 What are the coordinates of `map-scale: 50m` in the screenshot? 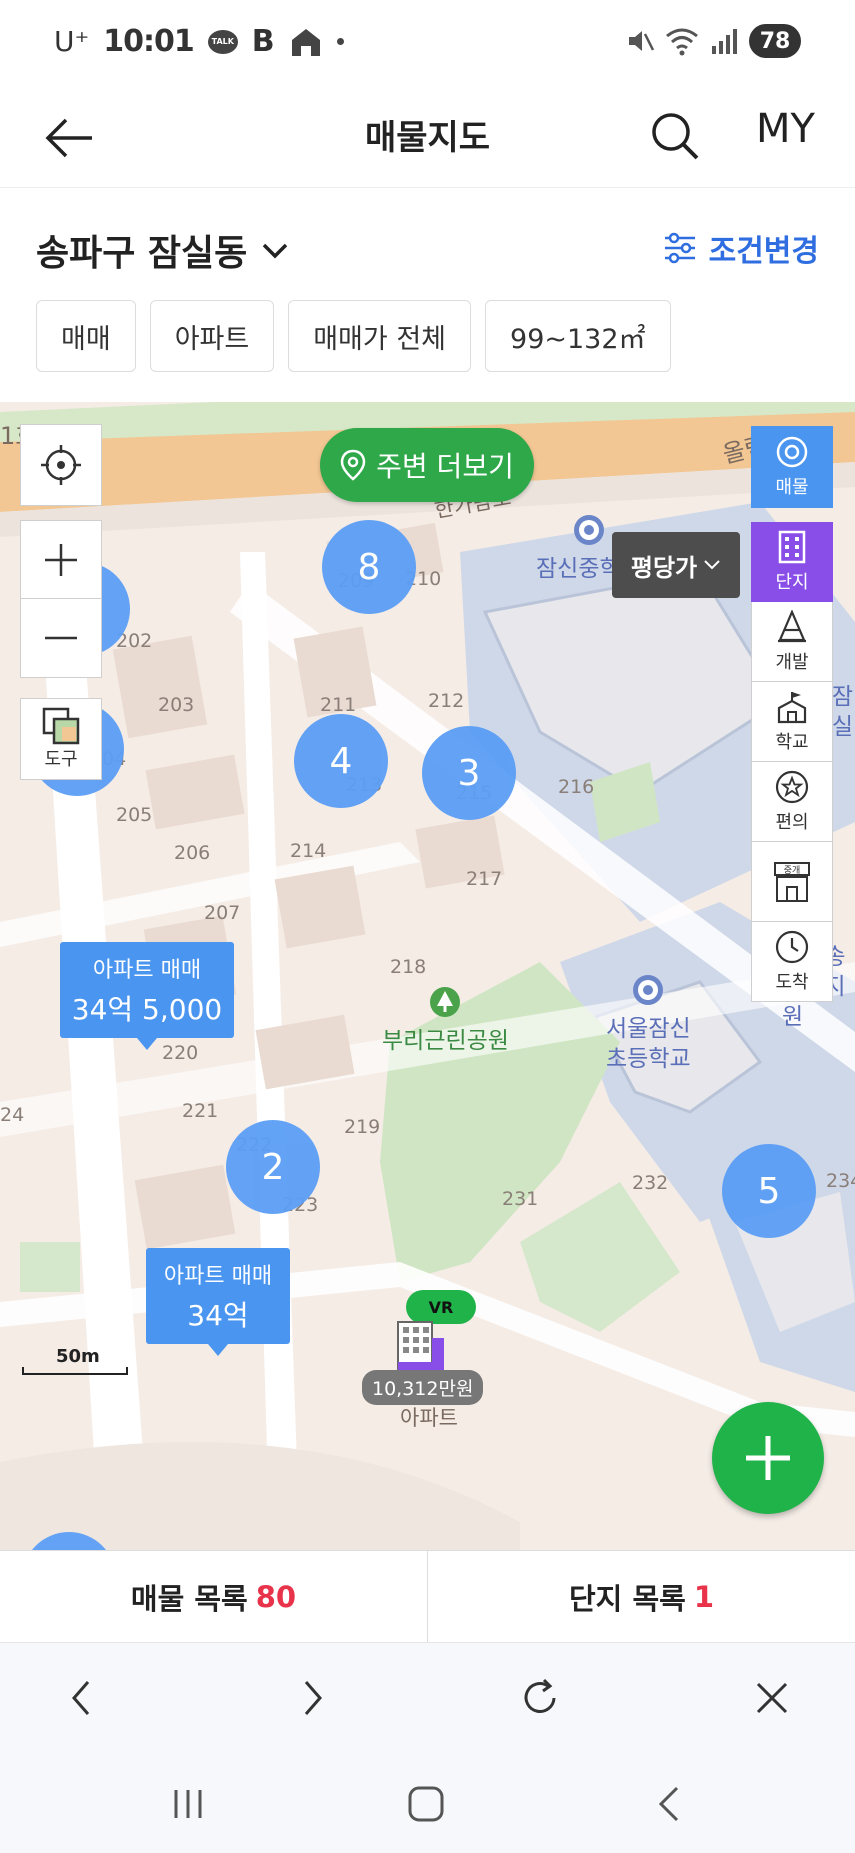 It's located at (75, 1360).